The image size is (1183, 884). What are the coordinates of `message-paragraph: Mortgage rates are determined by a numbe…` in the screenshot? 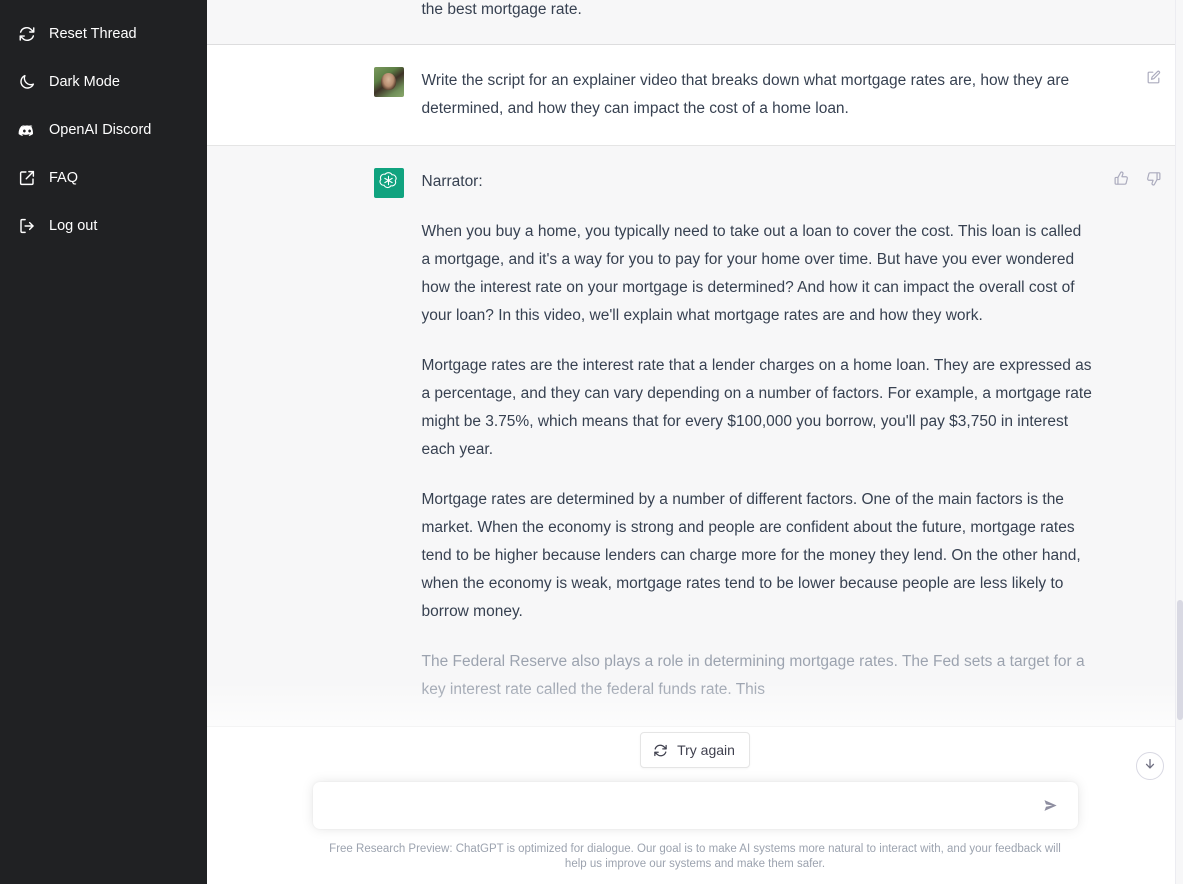 It's located at (751, 555).